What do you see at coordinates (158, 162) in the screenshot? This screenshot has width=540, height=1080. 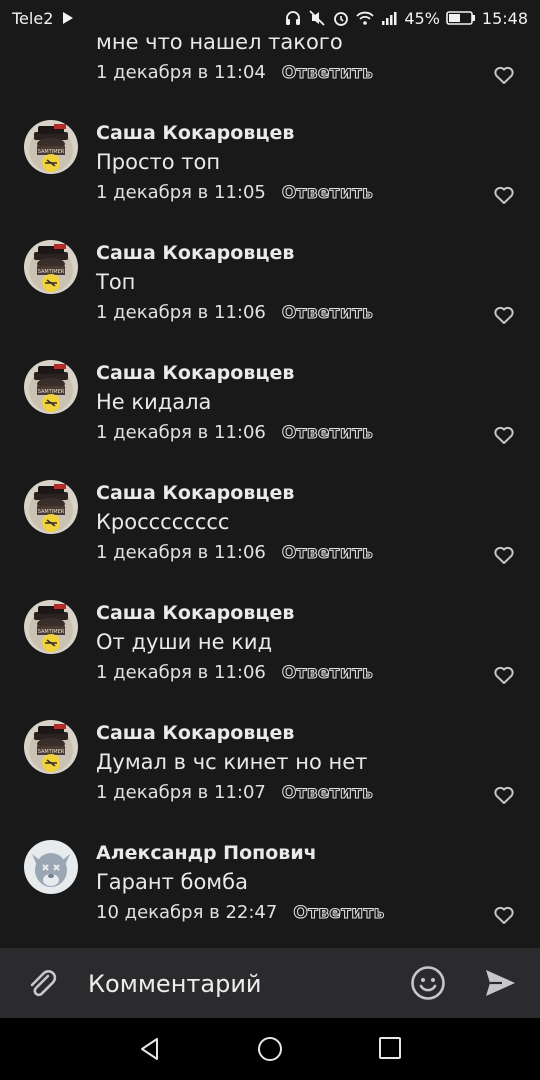 I see `comment-text: Просто топ` at bounding box center [158, 162].